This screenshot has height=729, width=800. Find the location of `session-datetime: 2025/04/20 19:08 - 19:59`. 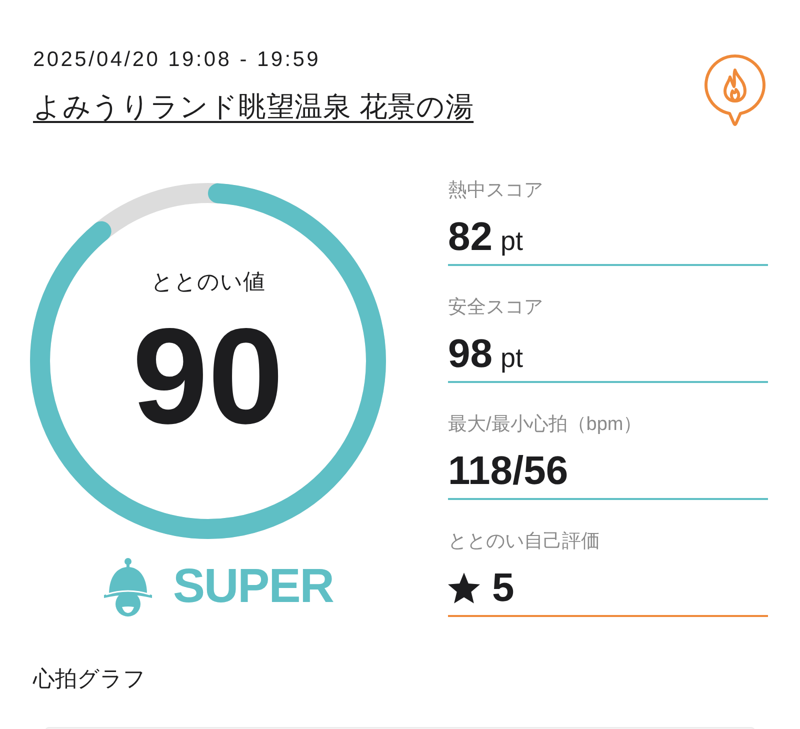

session-datetime: 2025/04/20 19:08 - 19:59 is located at coordinates (177, 60).